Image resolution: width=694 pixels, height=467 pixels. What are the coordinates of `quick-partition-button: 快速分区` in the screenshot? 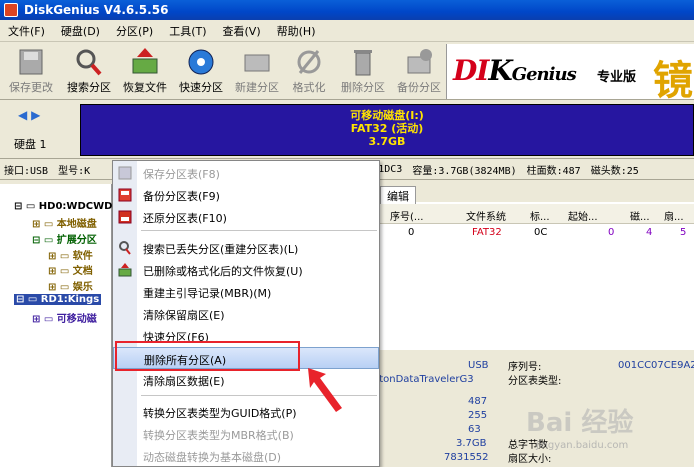 It's located at (201, 71).